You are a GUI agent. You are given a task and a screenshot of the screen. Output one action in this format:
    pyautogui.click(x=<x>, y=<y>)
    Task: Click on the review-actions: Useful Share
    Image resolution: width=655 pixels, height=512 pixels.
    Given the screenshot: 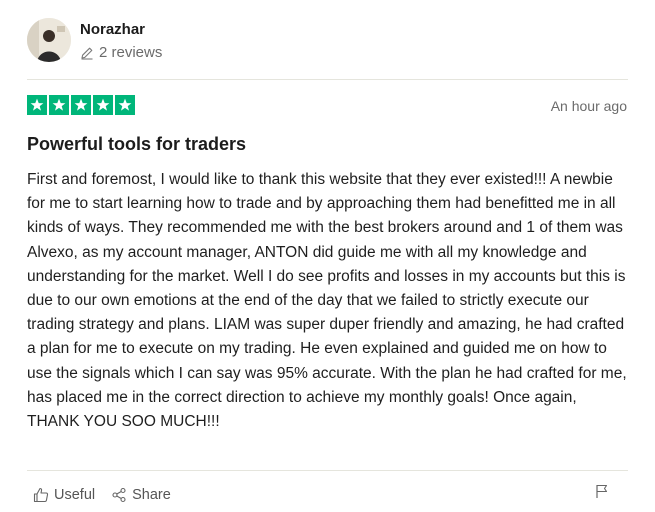 What is the action you would take?
    pyautogui.click(x=102, y=495)
    